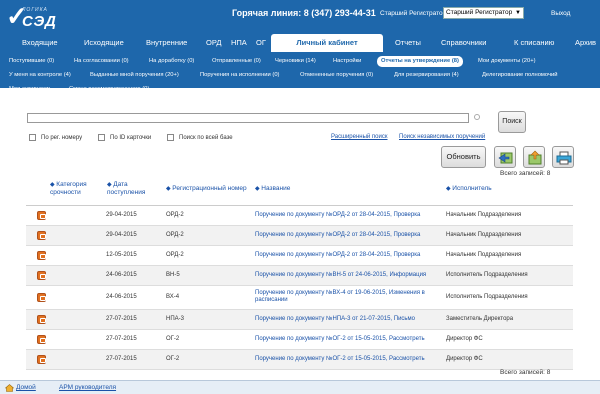 Image resolution: width=600 pixels, height=394 pixels. What do you see at coordinates (413, 13) in the screenshot?
I see `registrar-label: Старший Регистратор` at bounding box center [413, 13].